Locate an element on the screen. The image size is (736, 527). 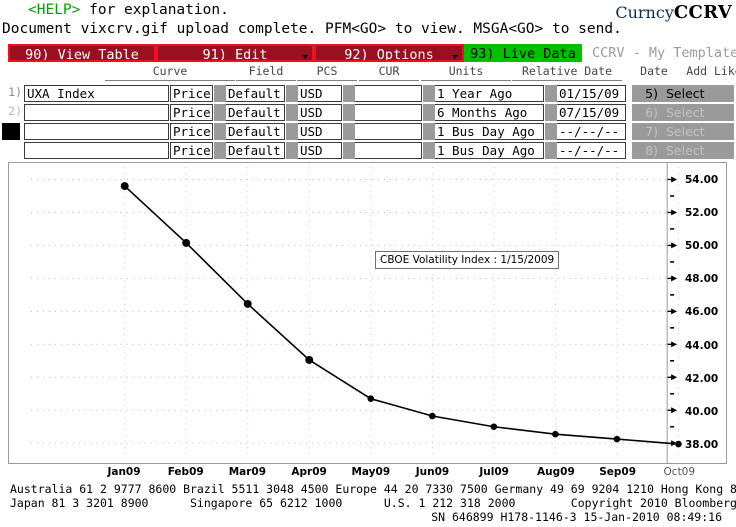
y-axis-label: 48.00 is located at coordinates (702, 279).